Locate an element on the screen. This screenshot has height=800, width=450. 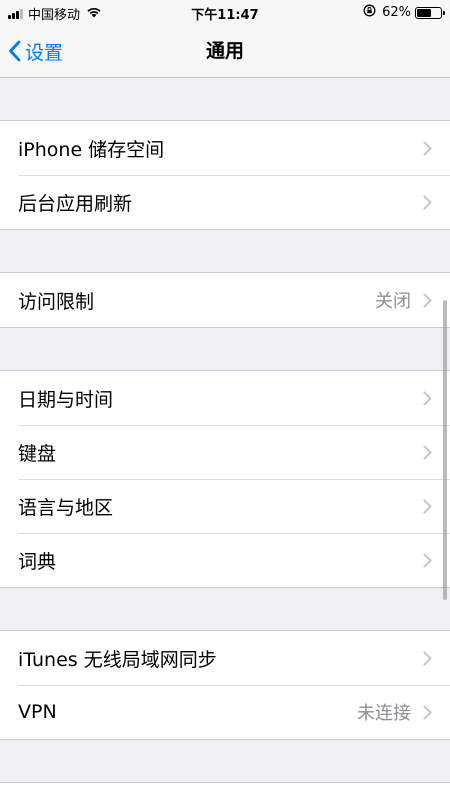
status-right: 62% is located at coordinates (404, 12).